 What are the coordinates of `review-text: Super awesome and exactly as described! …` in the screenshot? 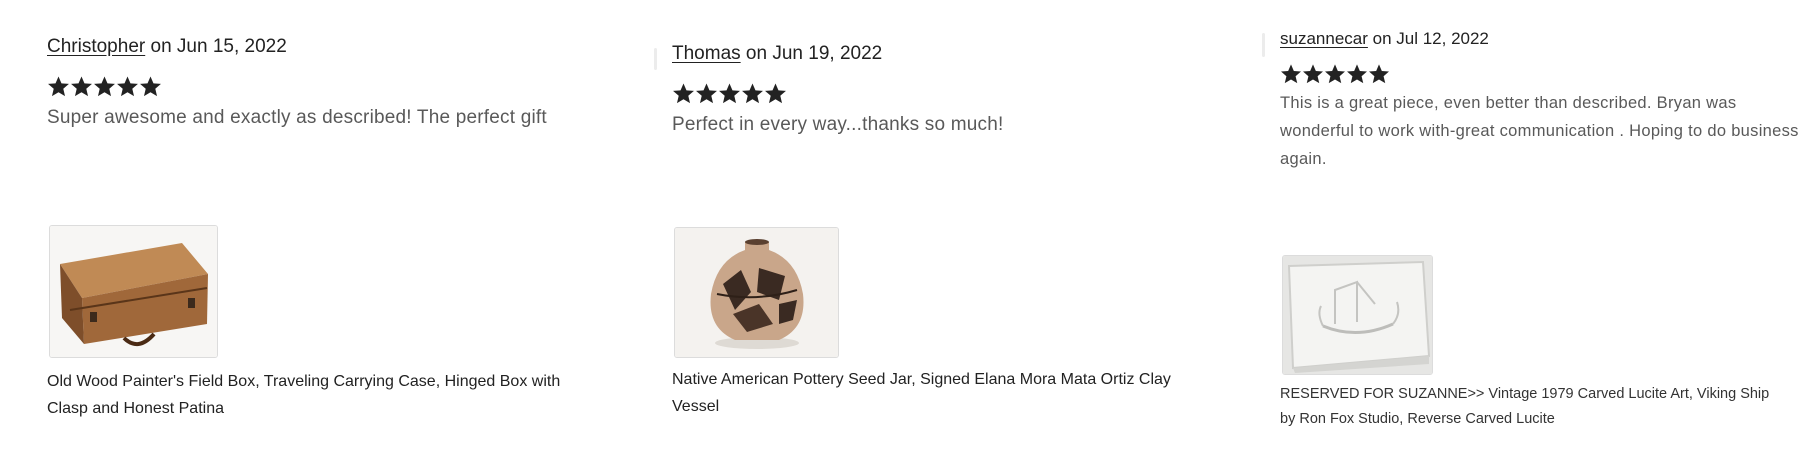 It's located at (297, 117).